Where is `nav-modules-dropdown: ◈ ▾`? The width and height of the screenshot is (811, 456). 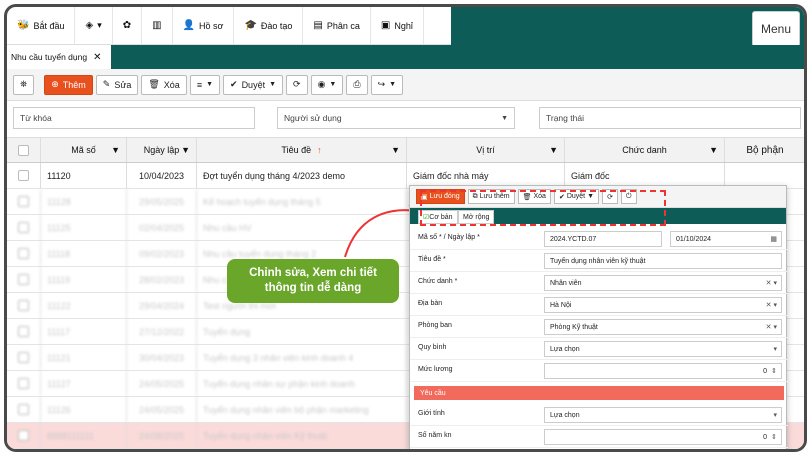
nav-modules-dropdown: ◈ ▾ is located at coordinates (94, 25).